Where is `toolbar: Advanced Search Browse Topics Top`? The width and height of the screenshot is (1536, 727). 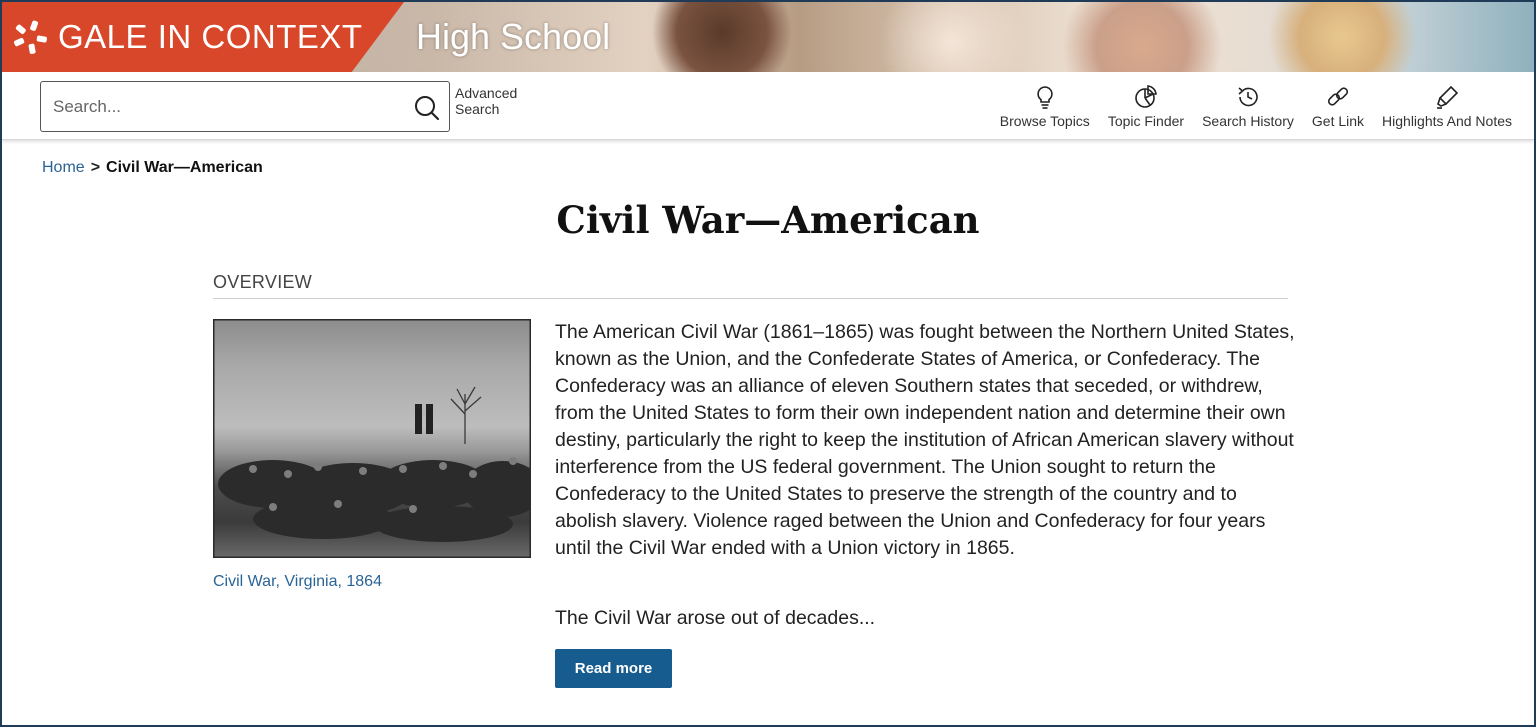
toolbar: Advanced Search Browse Topics Top is located at coordinates (768, 106).